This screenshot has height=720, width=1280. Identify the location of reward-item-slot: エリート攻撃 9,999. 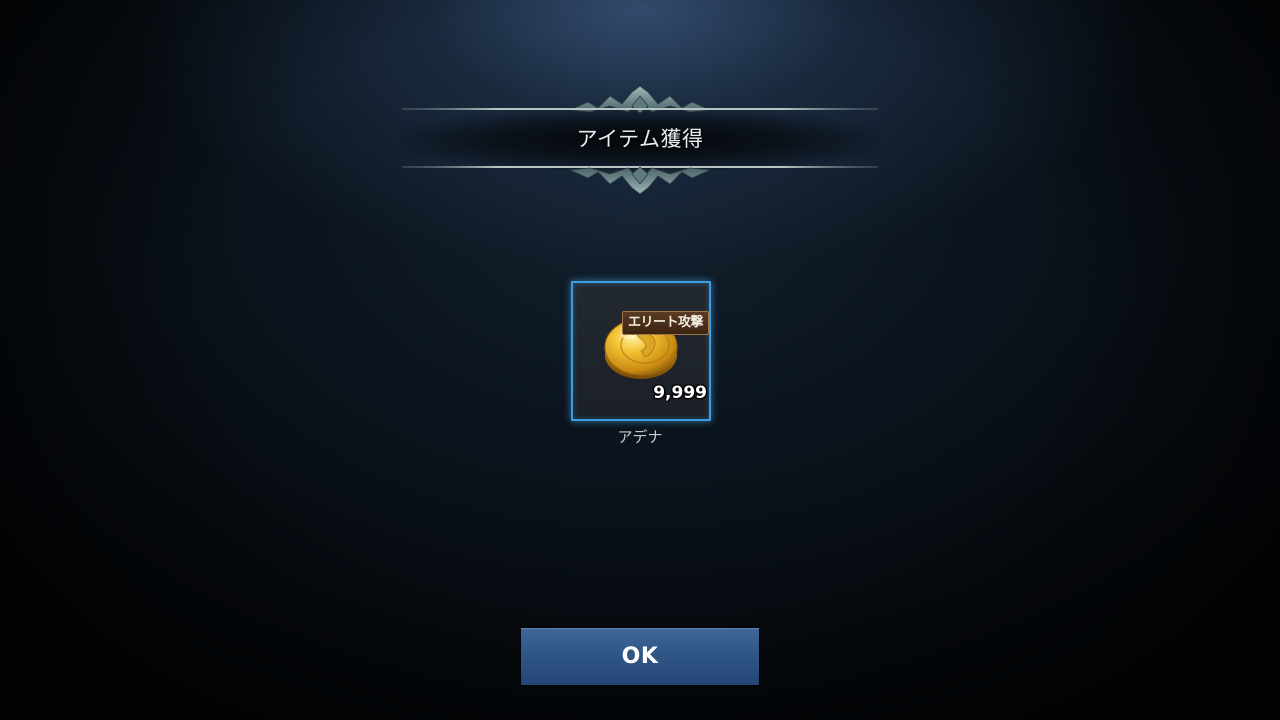
(641, 351).